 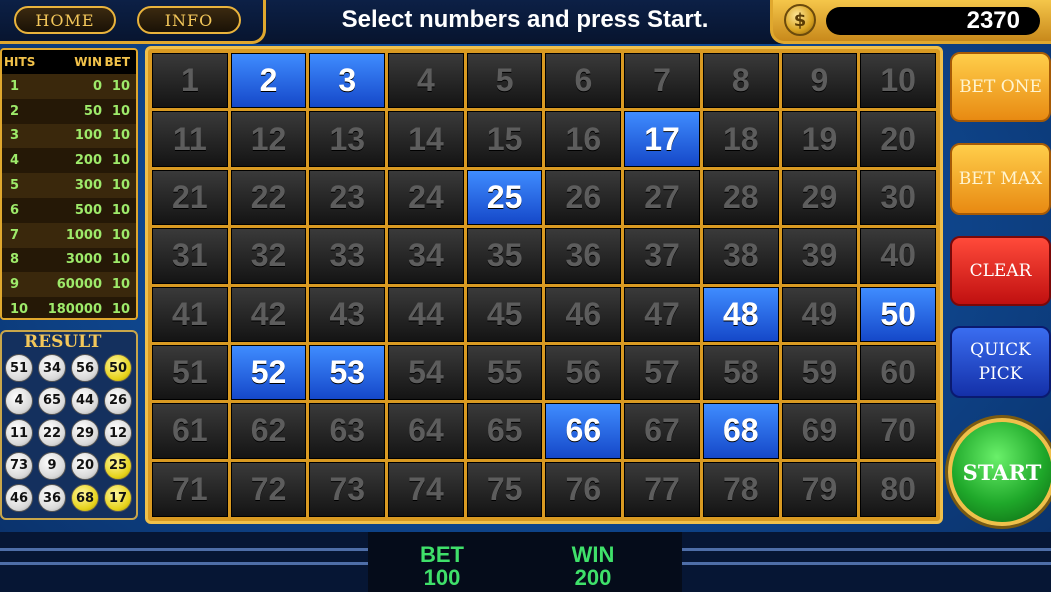 What do you see at coordinates (819, 314) in the screenshot?
I see `number-cell-49: 49` at bounding box center [819, 314].